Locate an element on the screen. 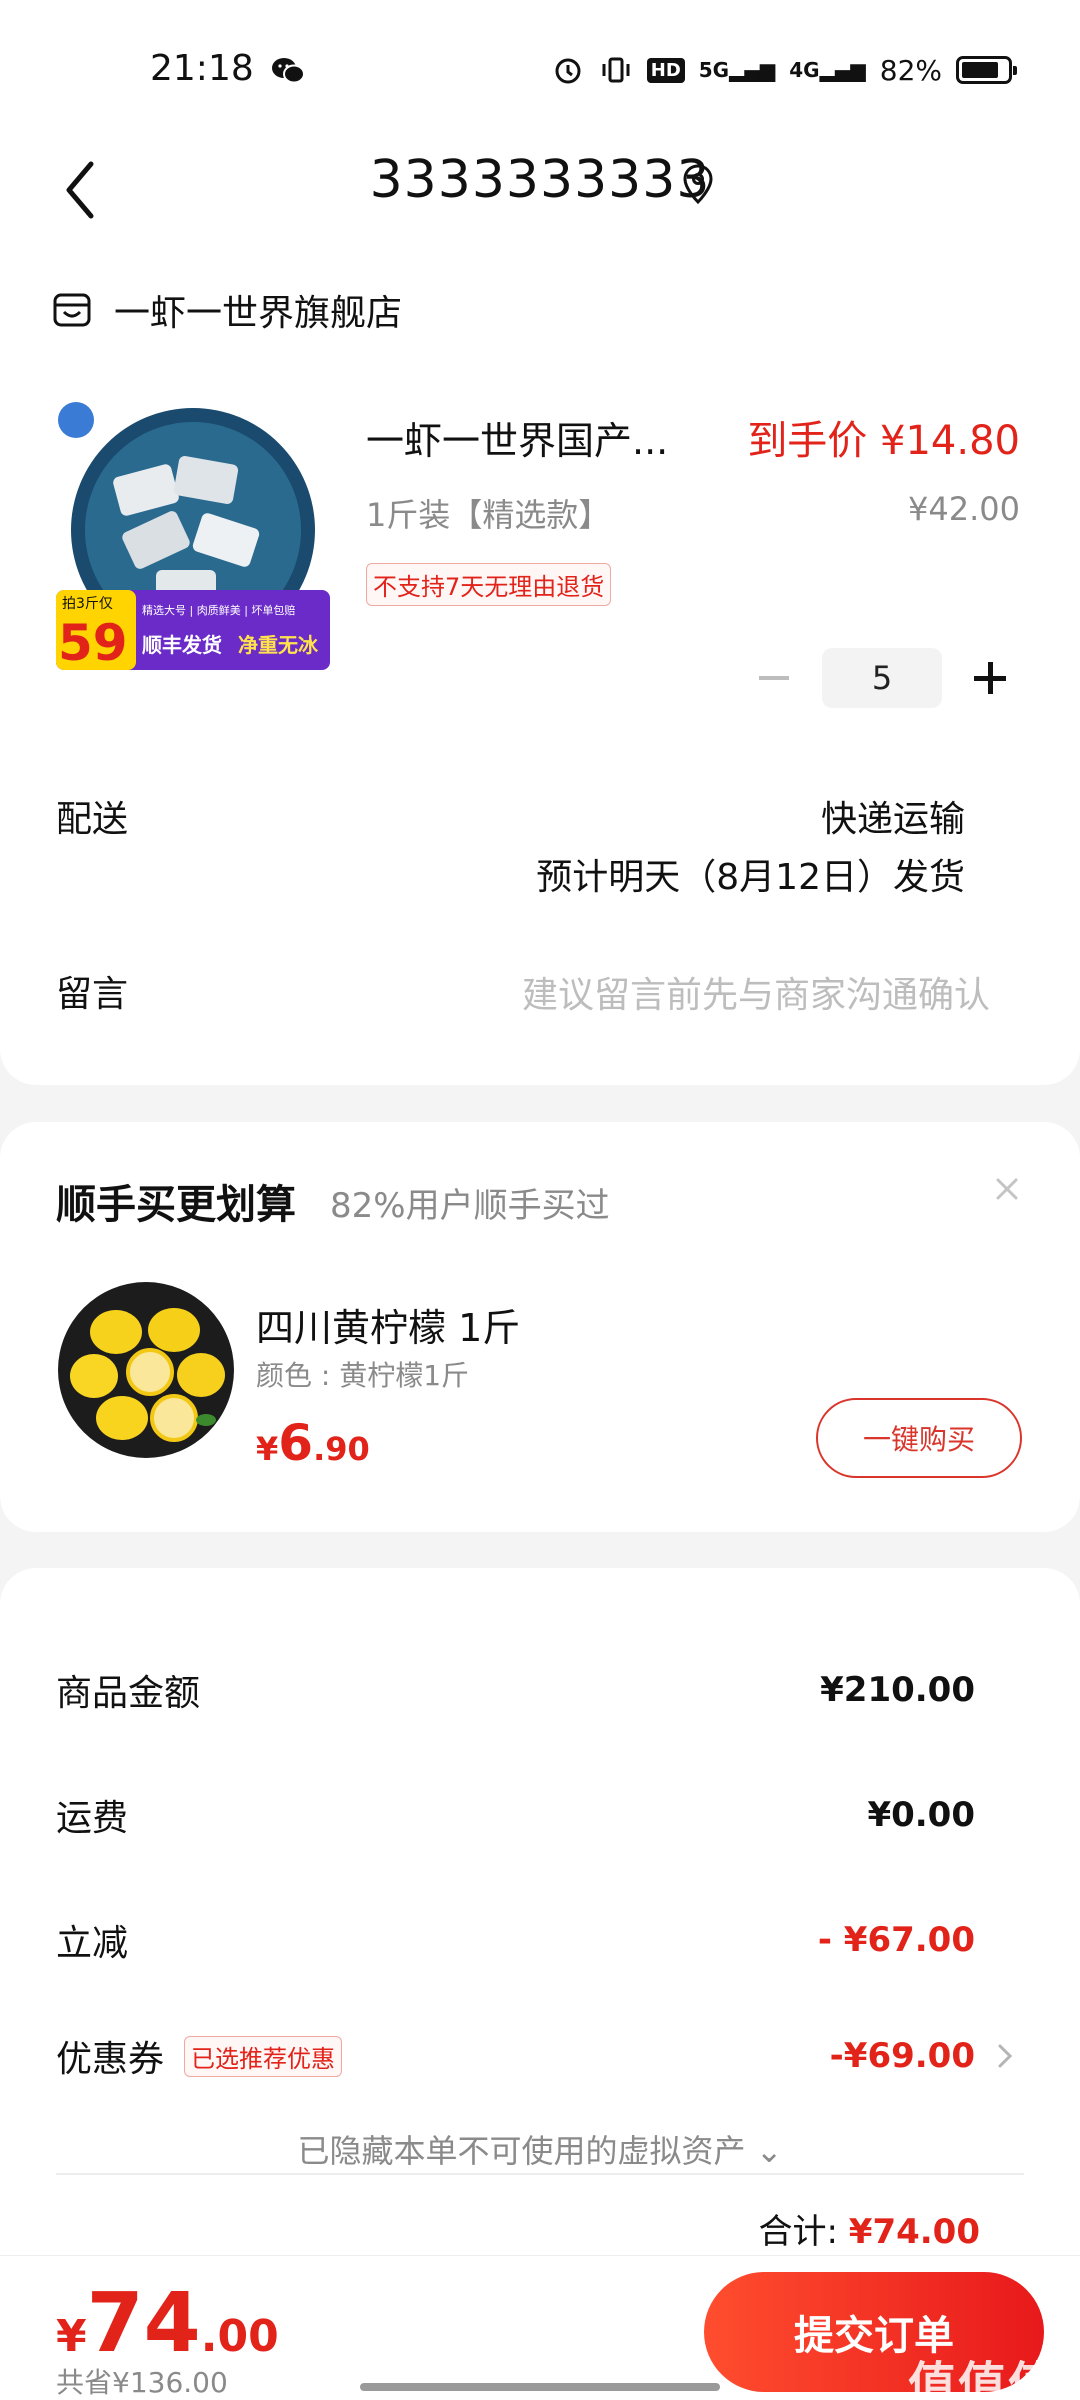 This screenshot has width=1080, height=2400. battery-icon is located at coordinates (986, 70).